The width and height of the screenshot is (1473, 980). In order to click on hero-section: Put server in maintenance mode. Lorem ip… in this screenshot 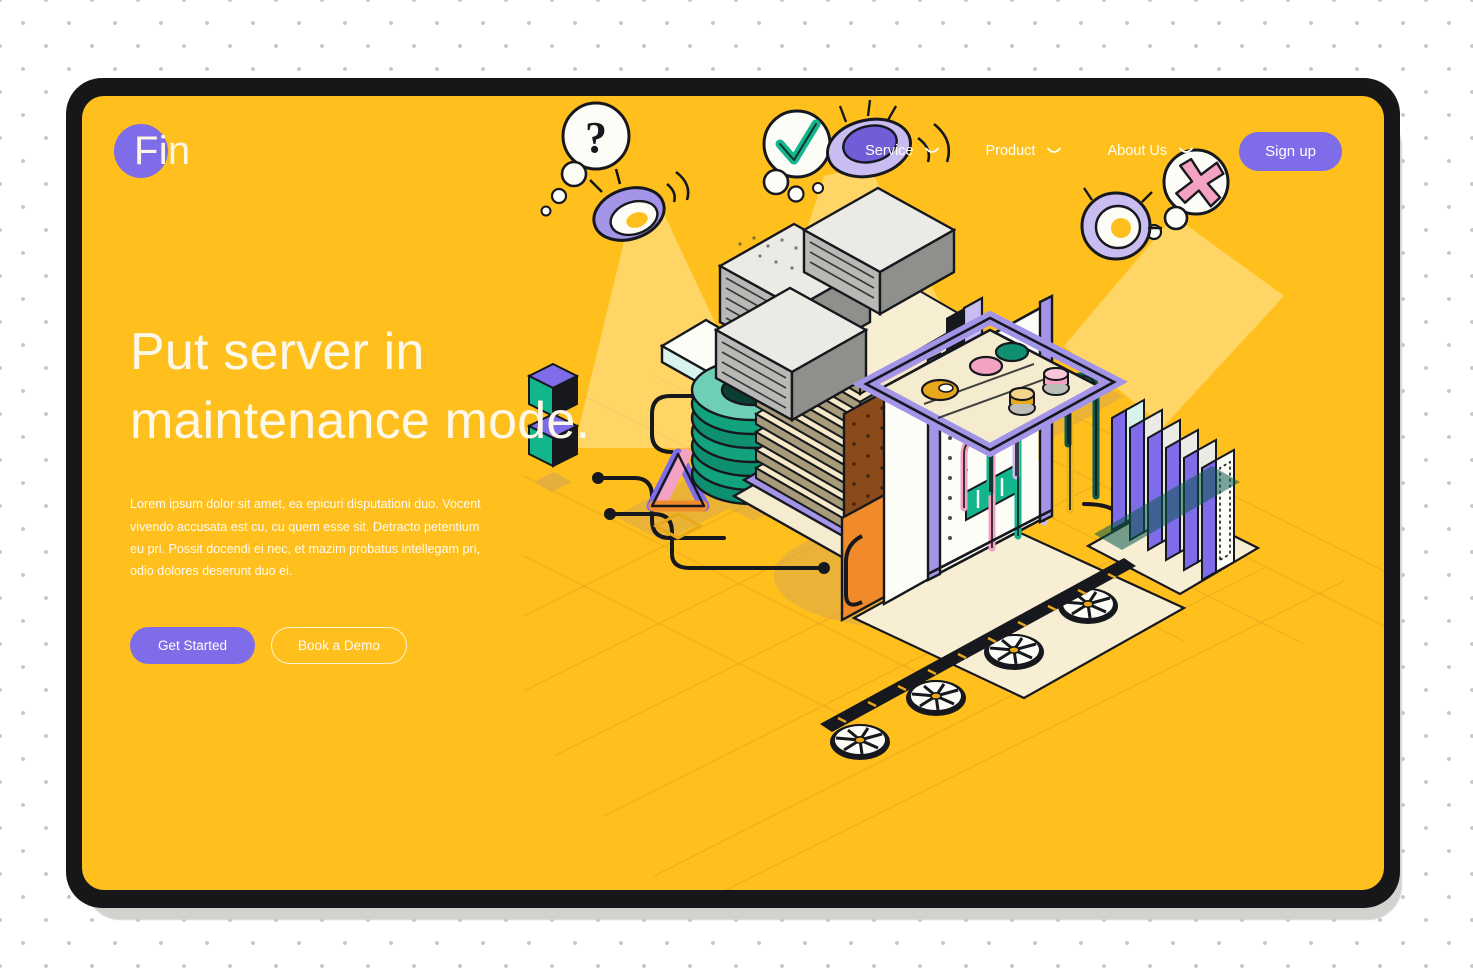, I will do `click(370, 491)`.